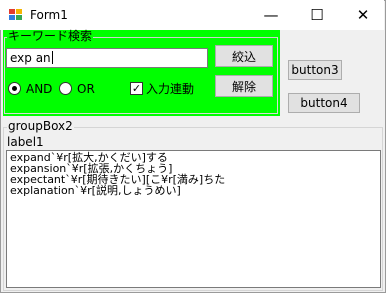 The width and height of the screenshot is (386, 293). What do you see at coordinates (30, 58) in the screenshot?
I see `search-input-value: exp an` at bounding box center [30, 58].